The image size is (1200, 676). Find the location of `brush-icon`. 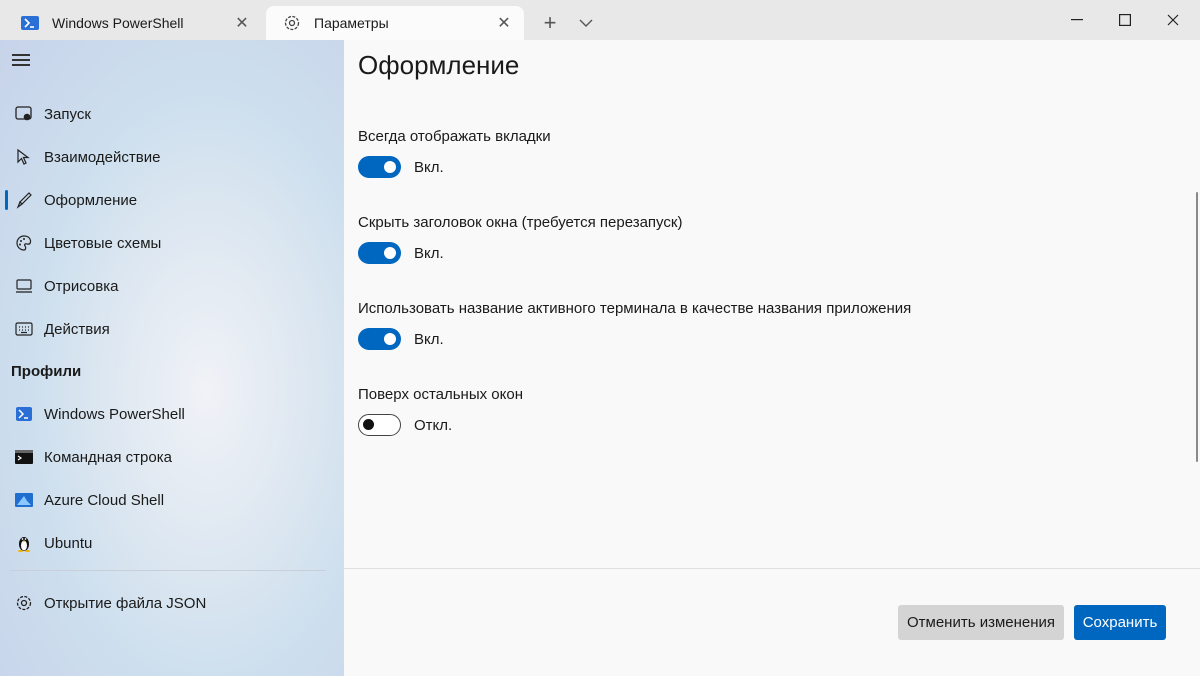

brush-icon is located at coordinates (24, 200).